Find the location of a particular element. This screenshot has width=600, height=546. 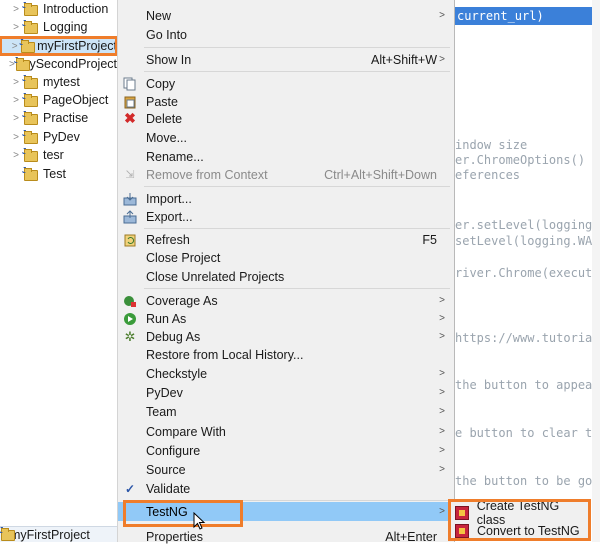

menu-item-configure: Configure > is located at coordinates (286, 450).